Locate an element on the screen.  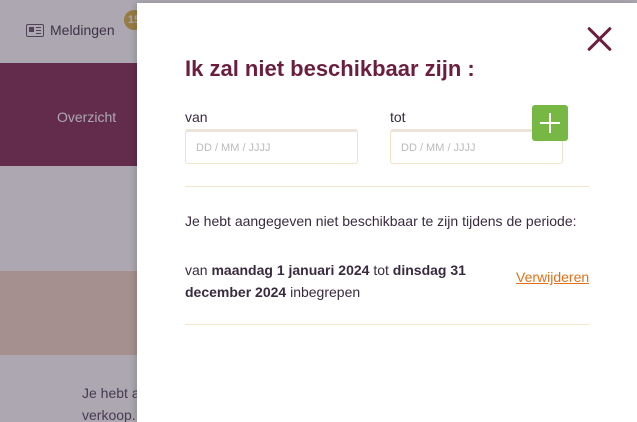
remove-link: Verwijderen is located at coordinates (552, 277).